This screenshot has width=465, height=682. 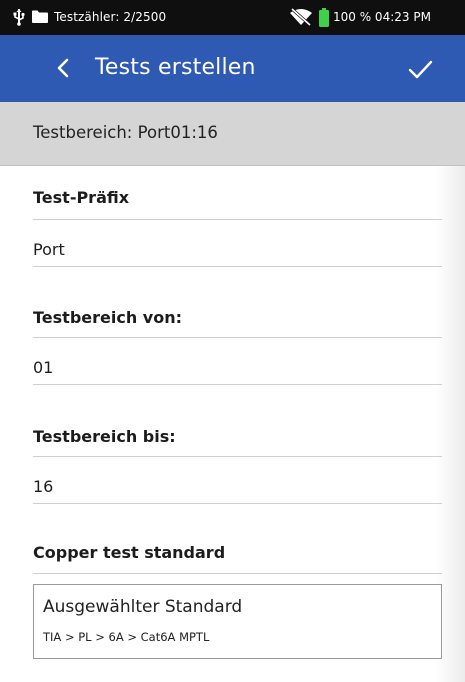 What do you see at coordinates (49, 249) in the screenshot?
I see `prefix-input: Port` at bounding box center [49, 249].